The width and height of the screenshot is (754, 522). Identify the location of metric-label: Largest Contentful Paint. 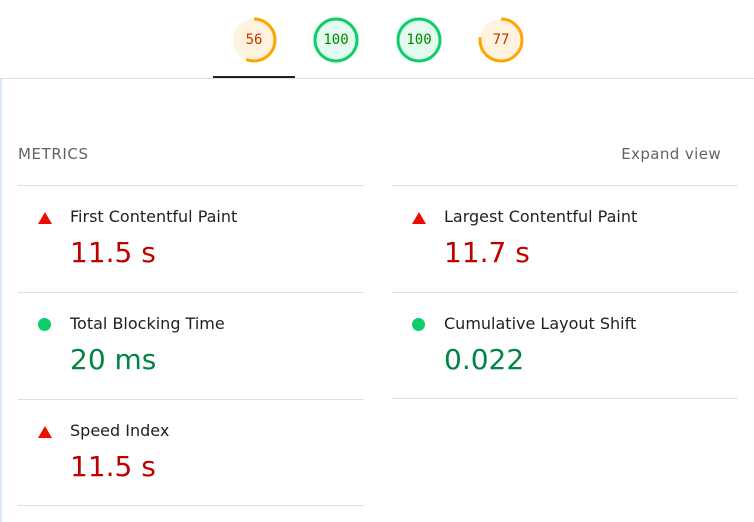
(541, 216).